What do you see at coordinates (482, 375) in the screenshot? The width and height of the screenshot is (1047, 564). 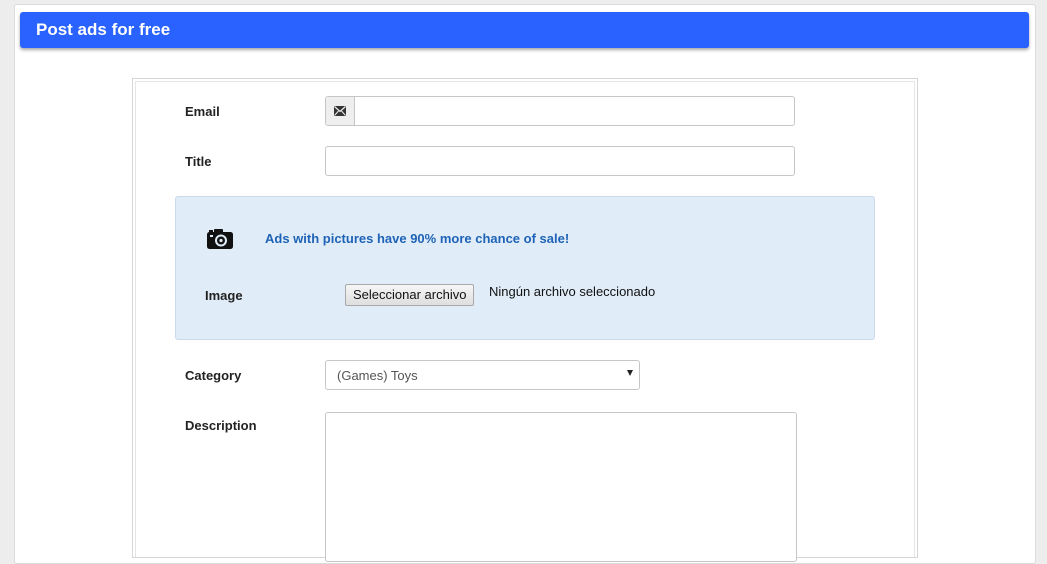 I see `category-select: (Games) Toys` at bounding box center [482, 375].